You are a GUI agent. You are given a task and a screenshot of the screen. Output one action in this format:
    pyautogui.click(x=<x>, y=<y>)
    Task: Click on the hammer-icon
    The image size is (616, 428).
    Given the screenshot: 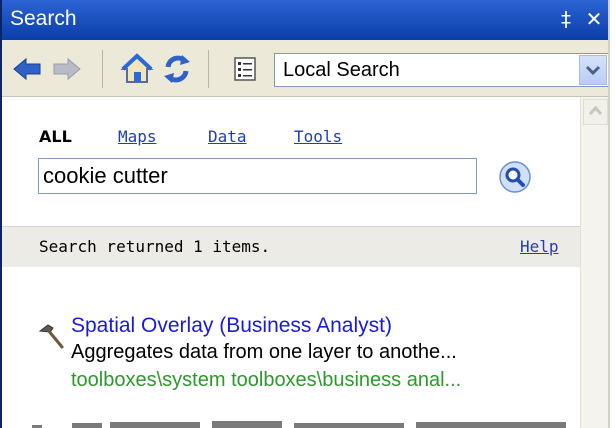 What is the action you would take?
    pyautogui.click(x=51, y=336)
    